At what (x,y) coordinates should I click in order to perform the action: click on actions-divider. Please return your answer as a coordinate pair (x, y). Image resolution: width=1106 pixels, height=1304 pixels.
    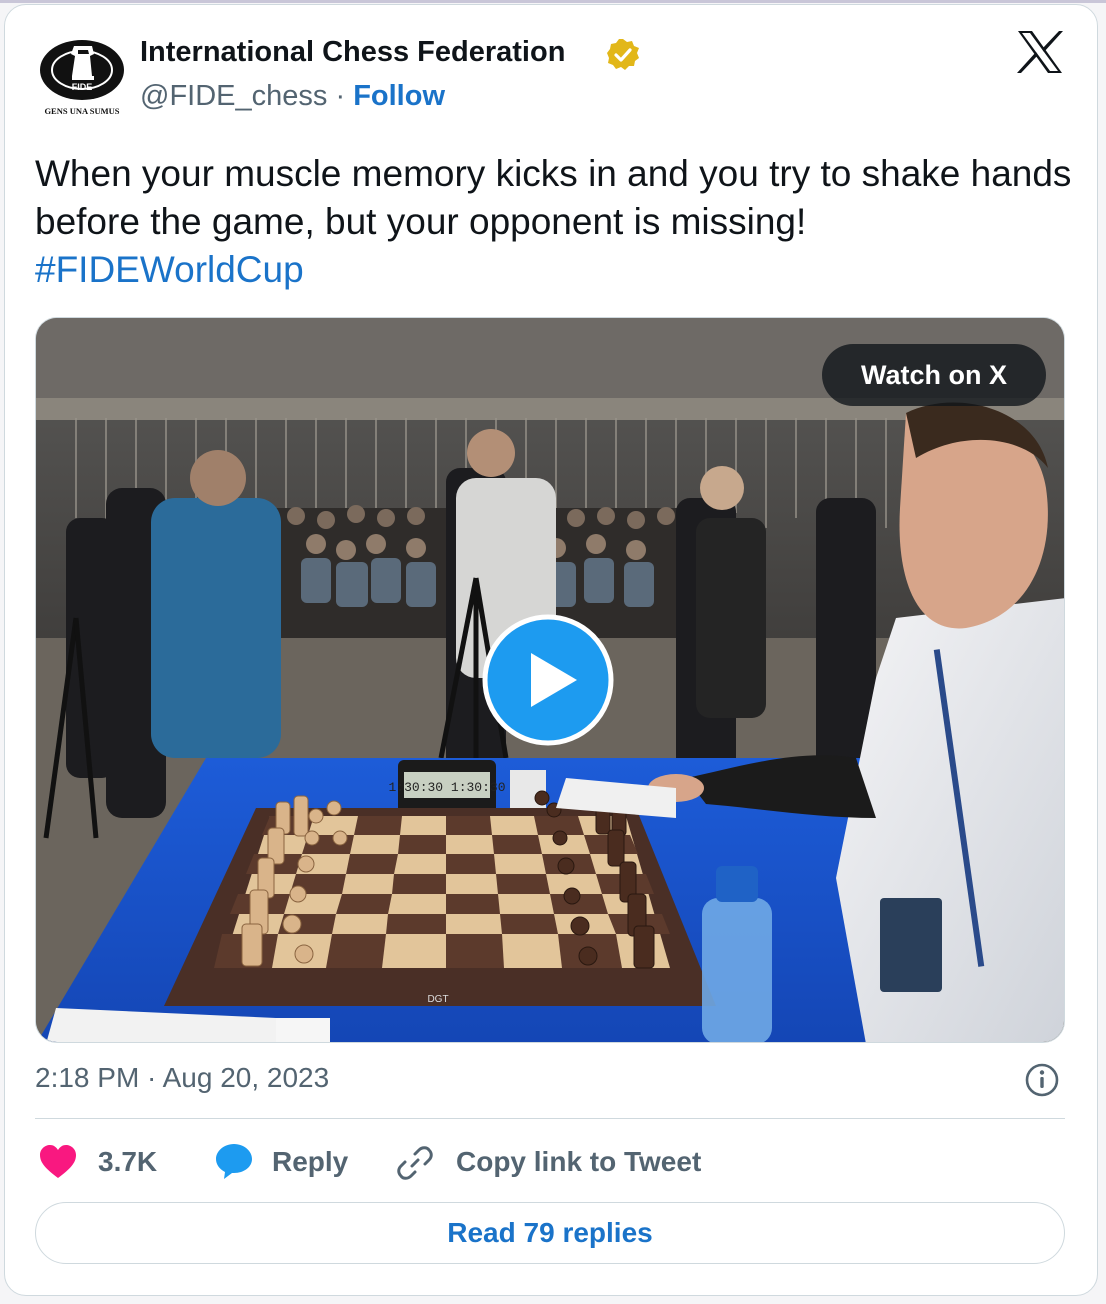
    Looking at the image, I should click on (550, 1118).